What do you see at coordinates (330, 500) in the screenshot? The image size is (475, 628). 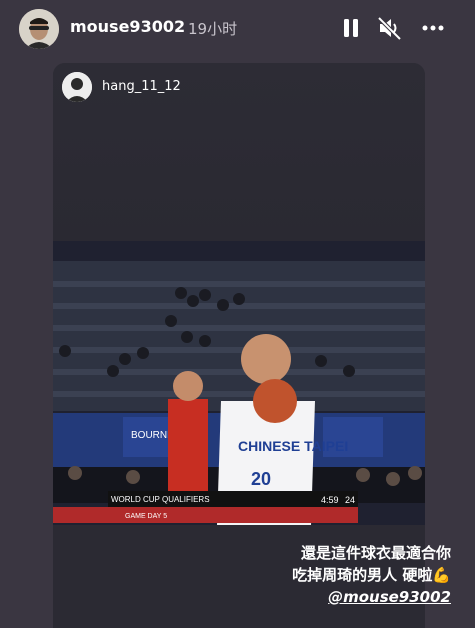 I see `scoreboard-clock: 4:59` at bounding box center [330, 500].